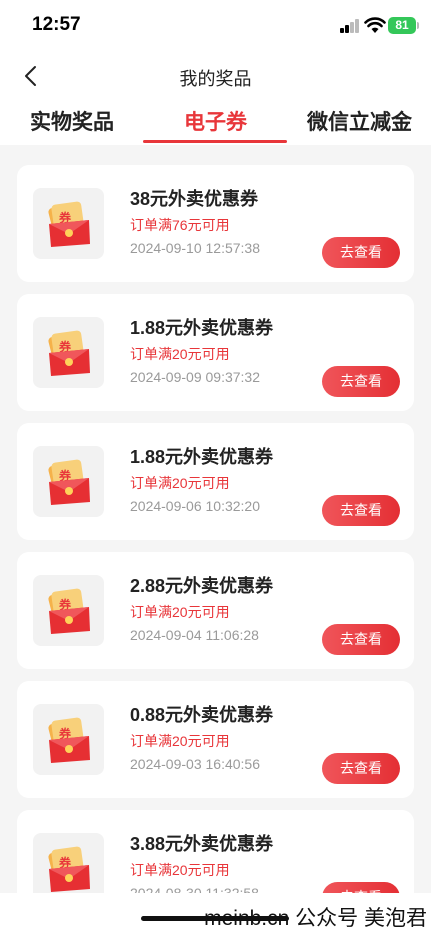  Describe the element at coordinates (315, 918) in the screenshot. I see `watermark-text: meinb.cn 公众号 美泡君` at that location.